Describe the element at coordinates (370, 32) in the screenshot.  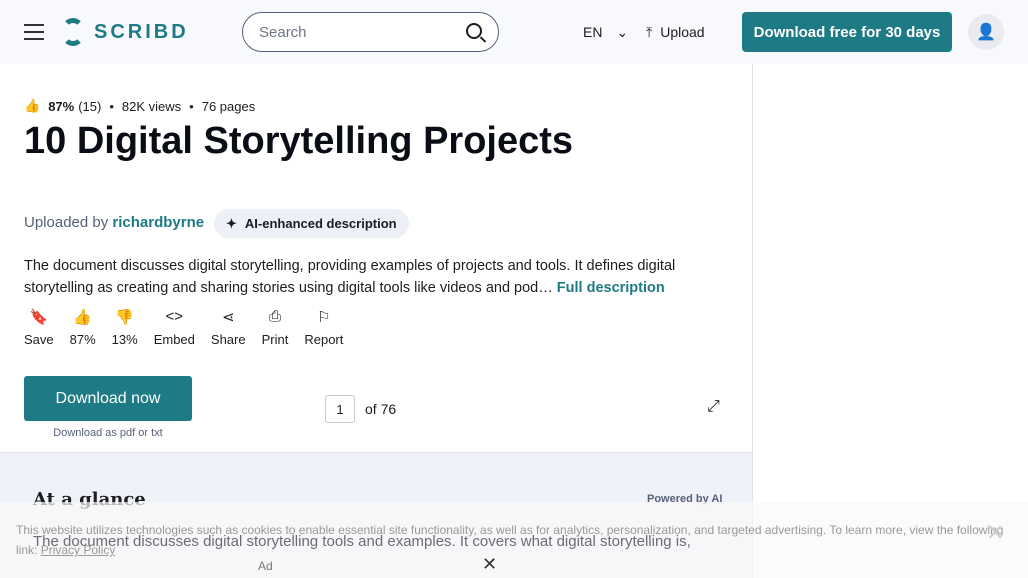
I see `search-input: Search` at that location.